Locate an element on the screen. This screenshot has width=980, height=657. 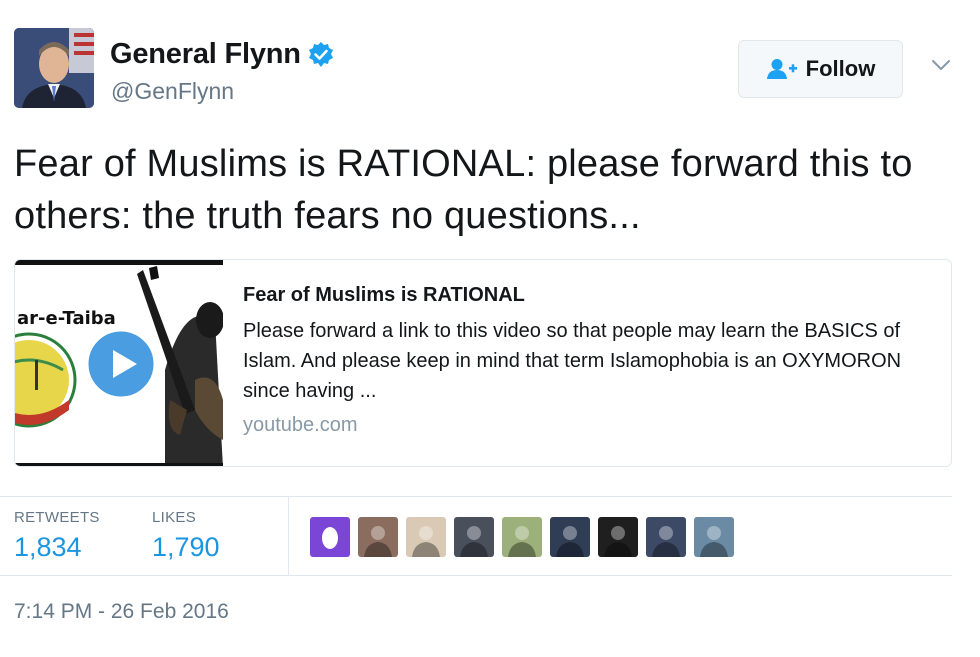
avatar is located at coordinates (54, 68).